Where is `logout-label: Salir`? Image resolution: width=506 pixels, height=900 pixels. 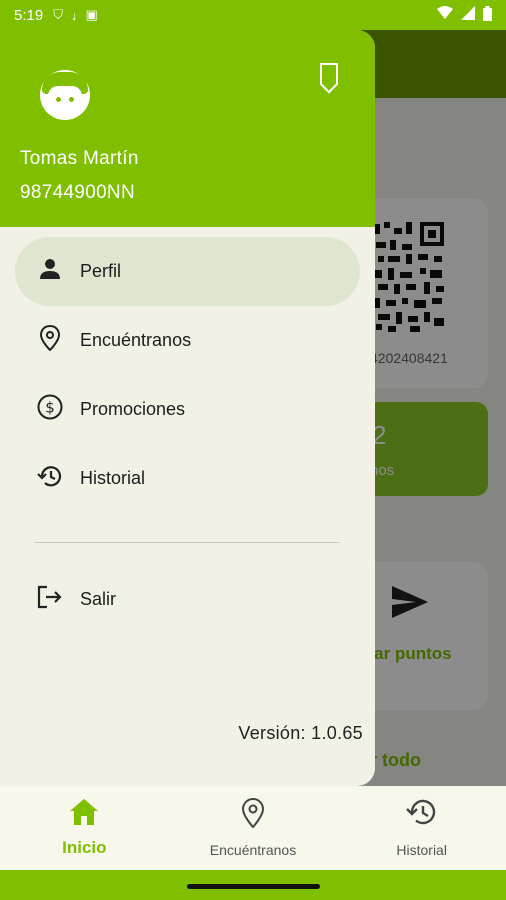
logout-label: Salir is located at coordinates (98, 599).